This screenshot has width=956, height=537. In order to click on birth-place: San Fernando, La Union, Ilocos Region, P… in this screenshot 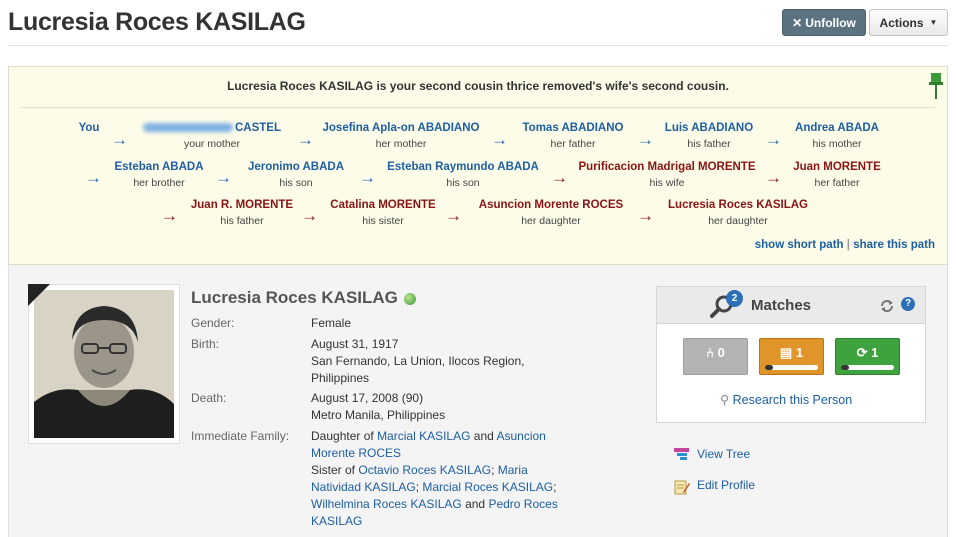, I will do `click(418, 369)`.